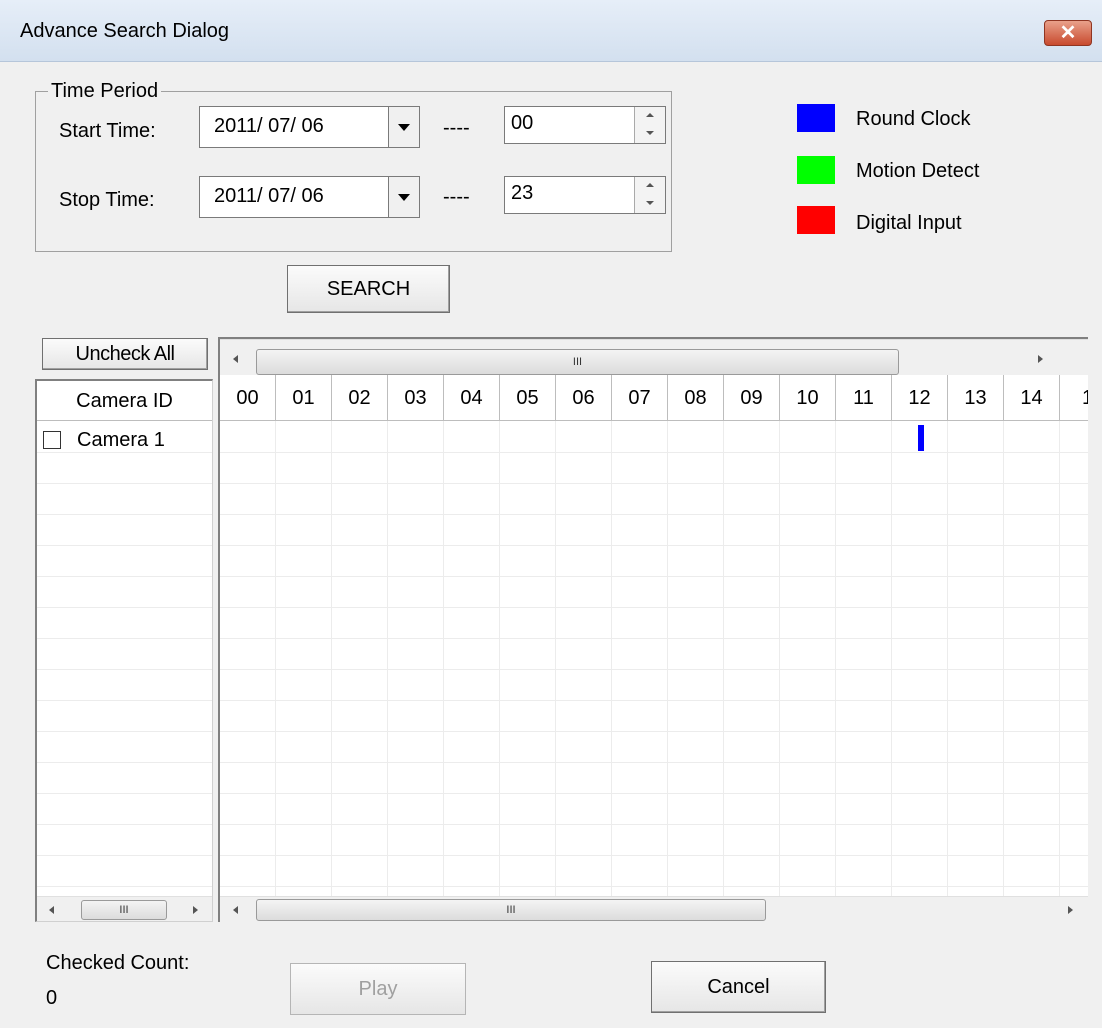  I want to click on stop-hour-up-button, so click(649, 186).